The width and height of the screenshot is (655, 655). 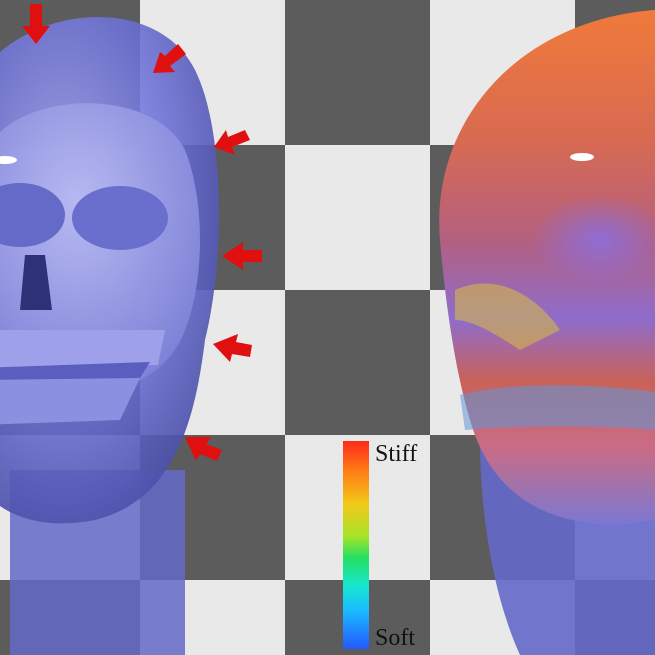 What do you see at coordinates (557, 407) in the screenshot?
I see `right-head-mid-band` at bounding box center [557, 407].